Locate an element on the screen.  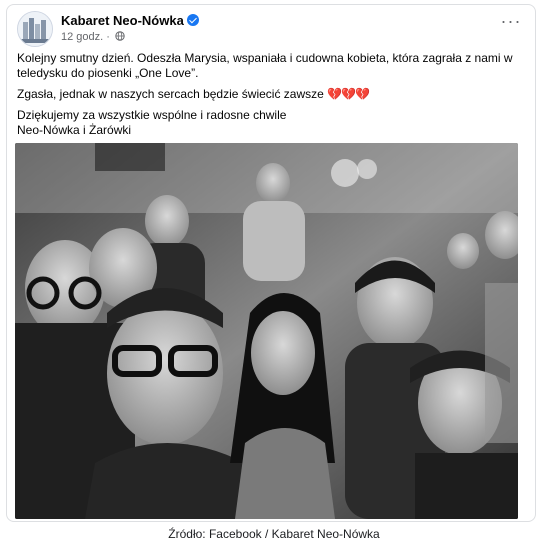
globe-icon is located at coordinates (120, 36).